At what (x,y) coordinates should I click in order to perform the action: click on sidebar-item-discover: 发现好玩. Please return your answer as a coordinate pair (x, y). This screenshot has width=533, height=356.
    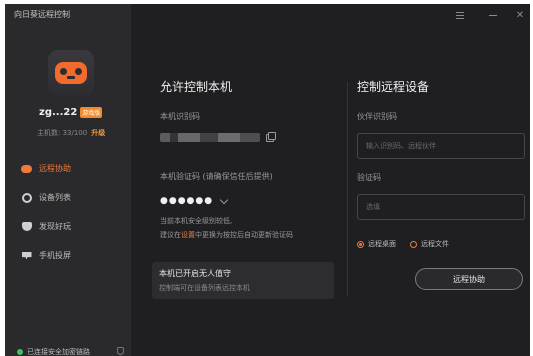
    Looking at the image, I should click on (46, 226).